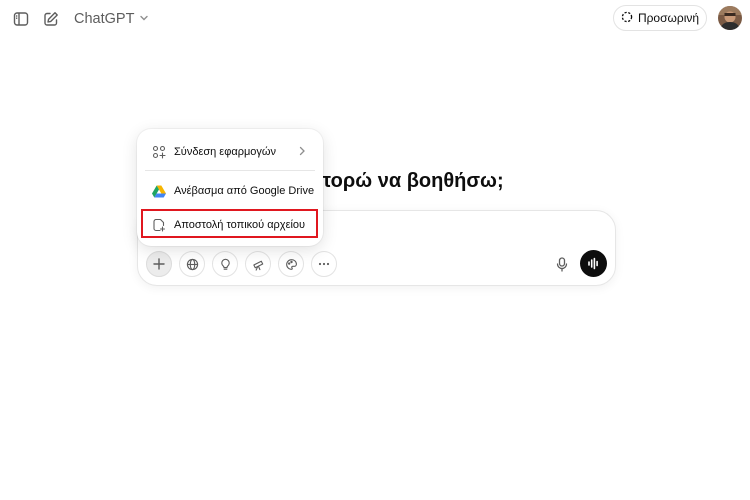 The height and width of the screenshot is (500, 750). Describe the element at coordinates (375, 19) in the screenshot. I see `top-bar: ChatGPT Προσωρινή` at that location.